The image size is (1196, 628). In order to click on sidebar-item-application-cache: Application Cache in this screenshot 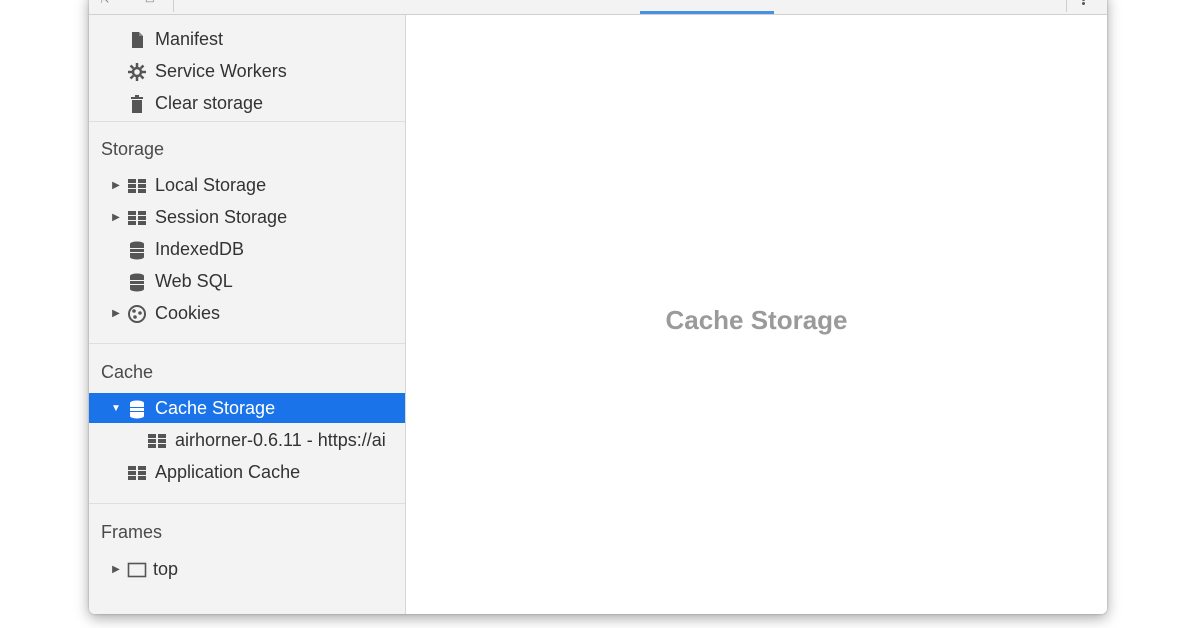, I will do `click(247, 472)`.